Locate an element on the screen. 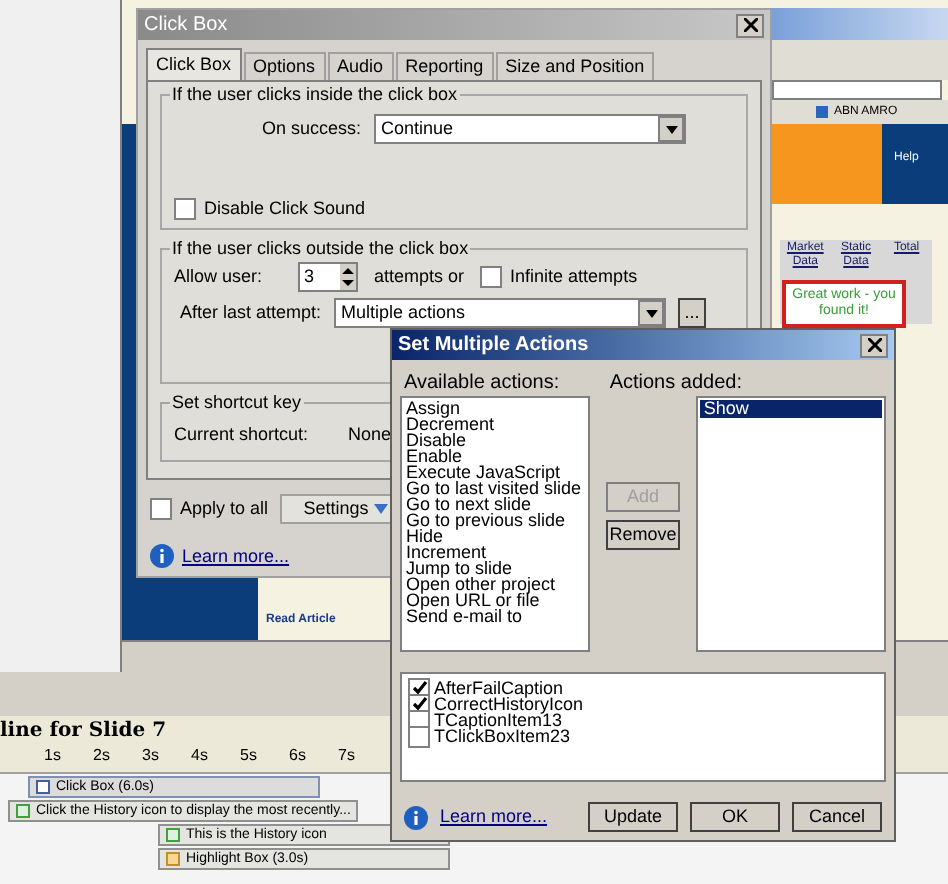 The image size is (948, 884). list-item: Show is located at coordinates (790, 409).